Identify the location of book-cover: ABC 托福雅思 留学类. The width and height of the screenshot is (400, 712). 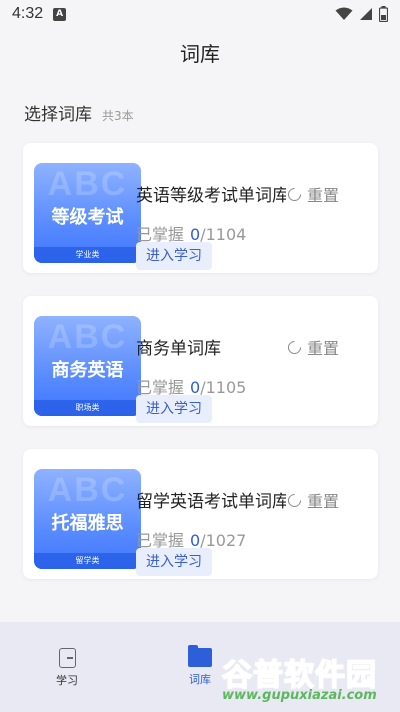
(87, 519).